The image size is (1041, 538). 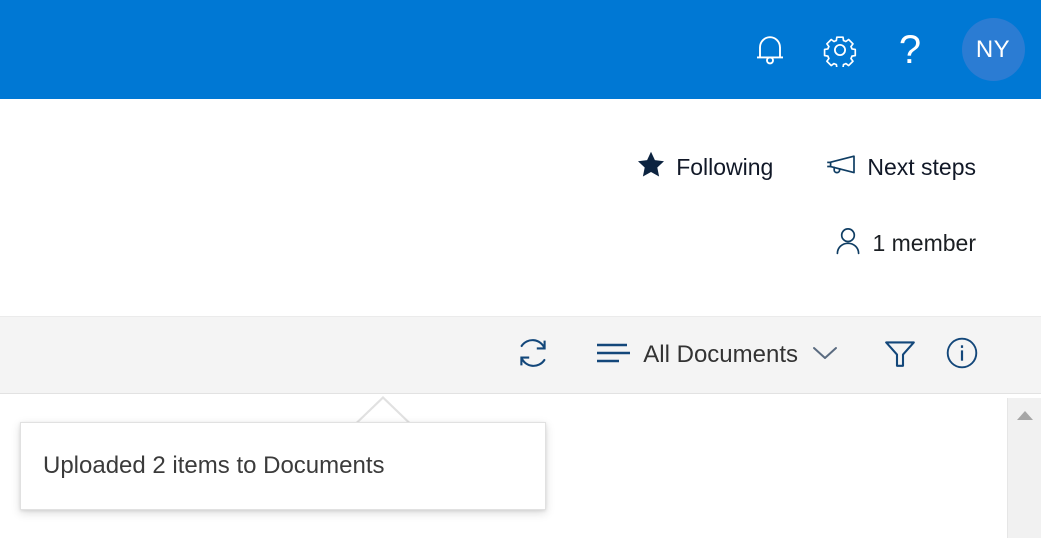 I want to click on settings-button, so click(x=840, y=49).